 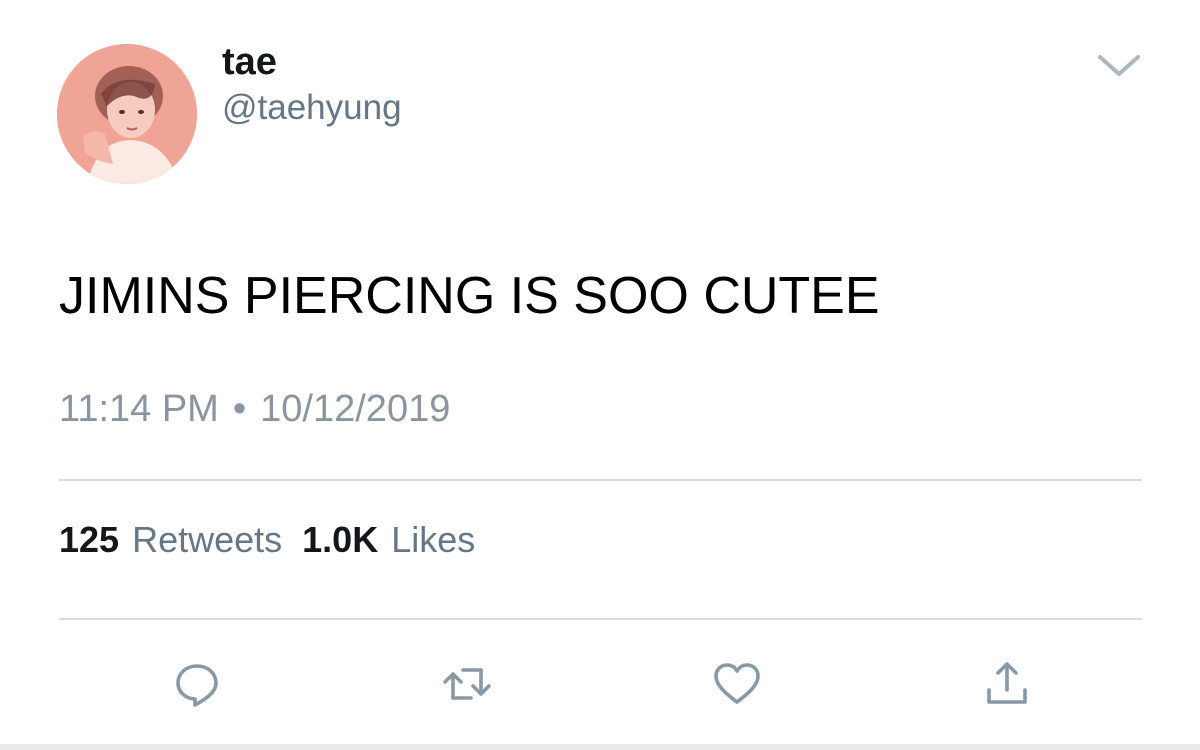 I want to click on avatar-photo, so click(x=127, y=114).